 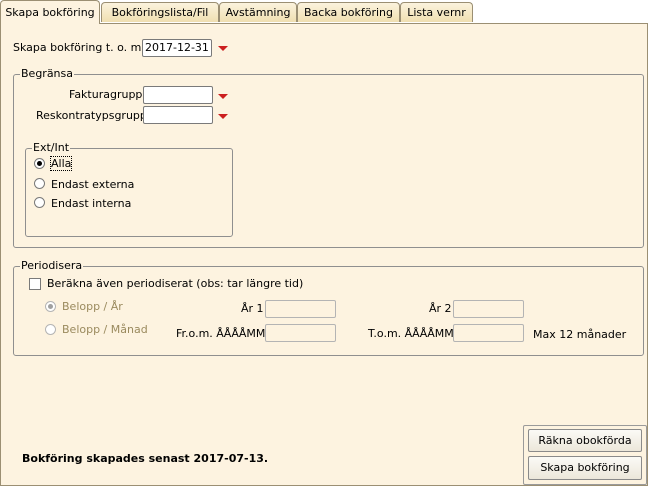 What do you see at coordinates (223, 48) in the screenshot?
I see `date-dropdown-arrow-icon` at bounding box center [223, 48].